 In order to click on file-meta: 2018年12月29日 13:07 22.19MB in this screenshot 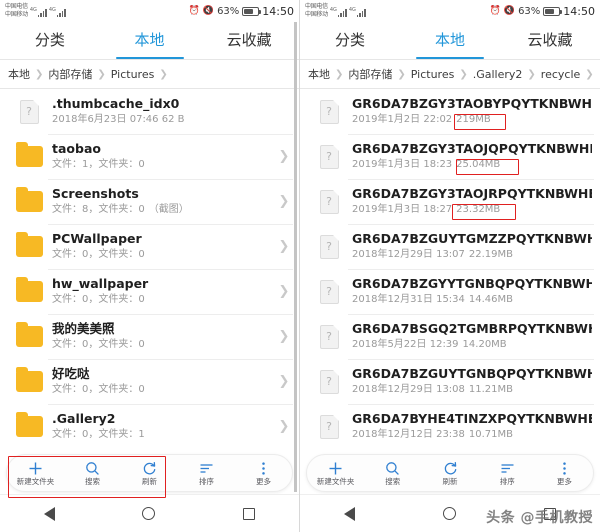, I will do `click(472, 254)`.